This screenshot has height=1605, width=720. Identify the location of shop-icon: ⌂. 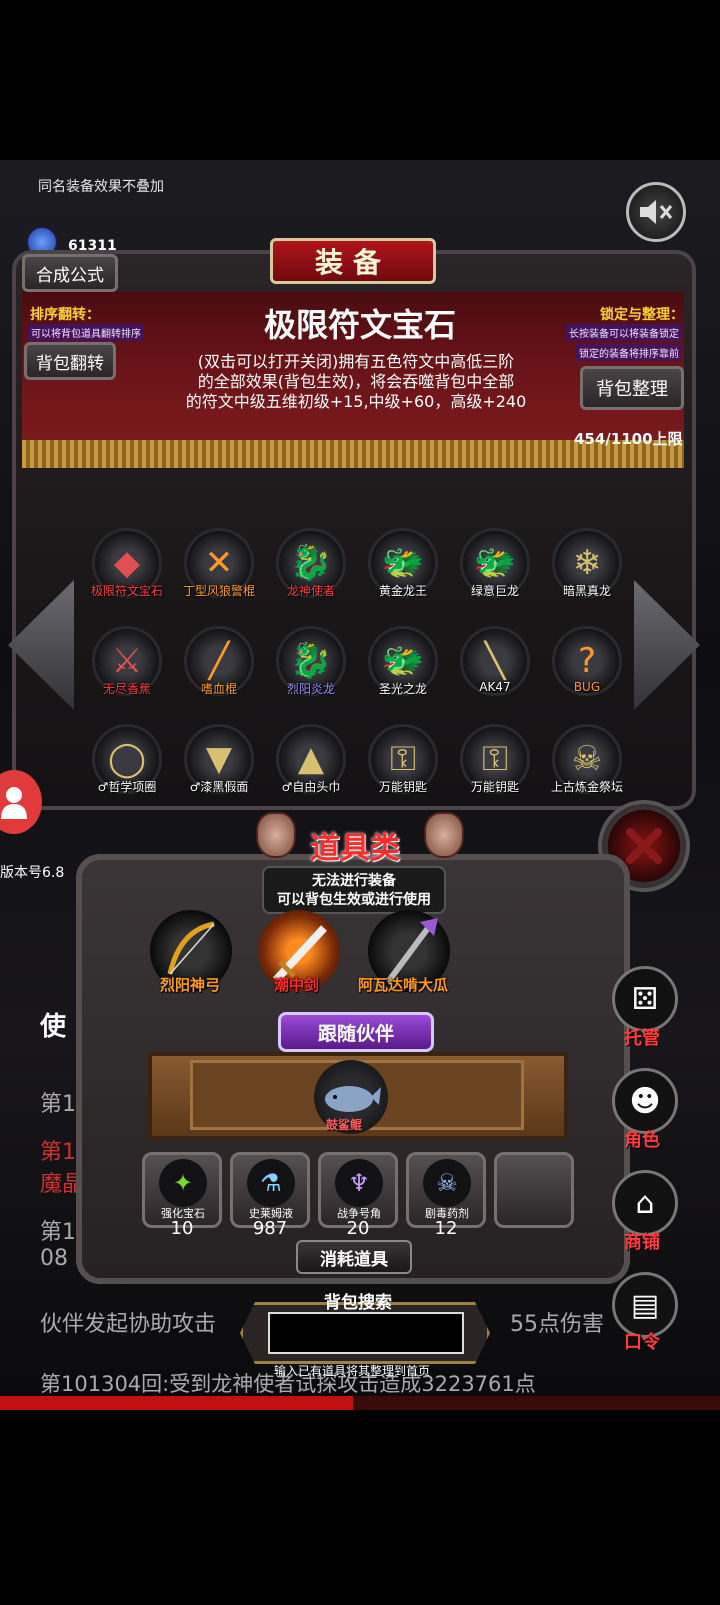
(645, 1203).